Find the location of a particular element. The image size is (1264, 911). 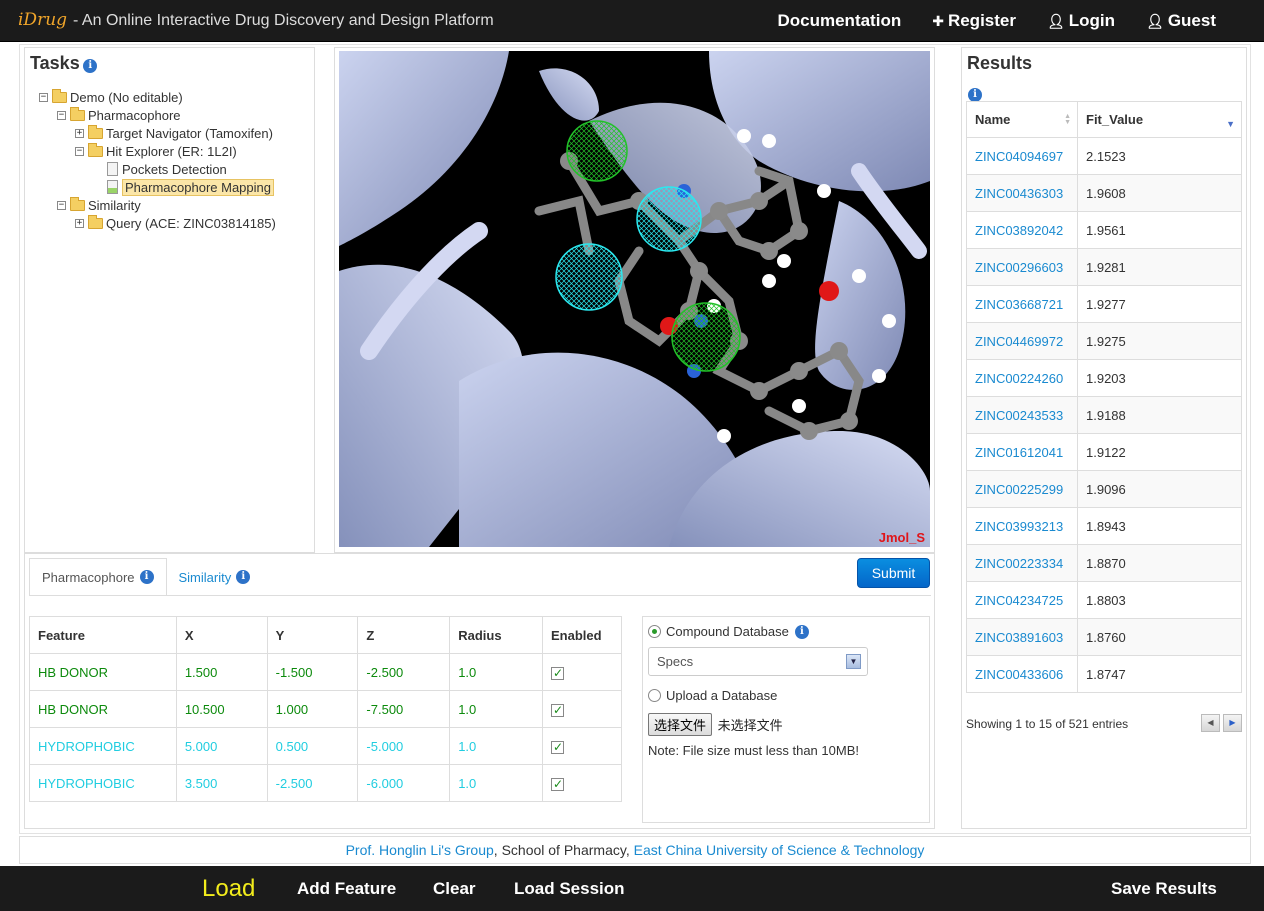

compound-link: ZINC00433606 is located at coordinates (1019, 674).